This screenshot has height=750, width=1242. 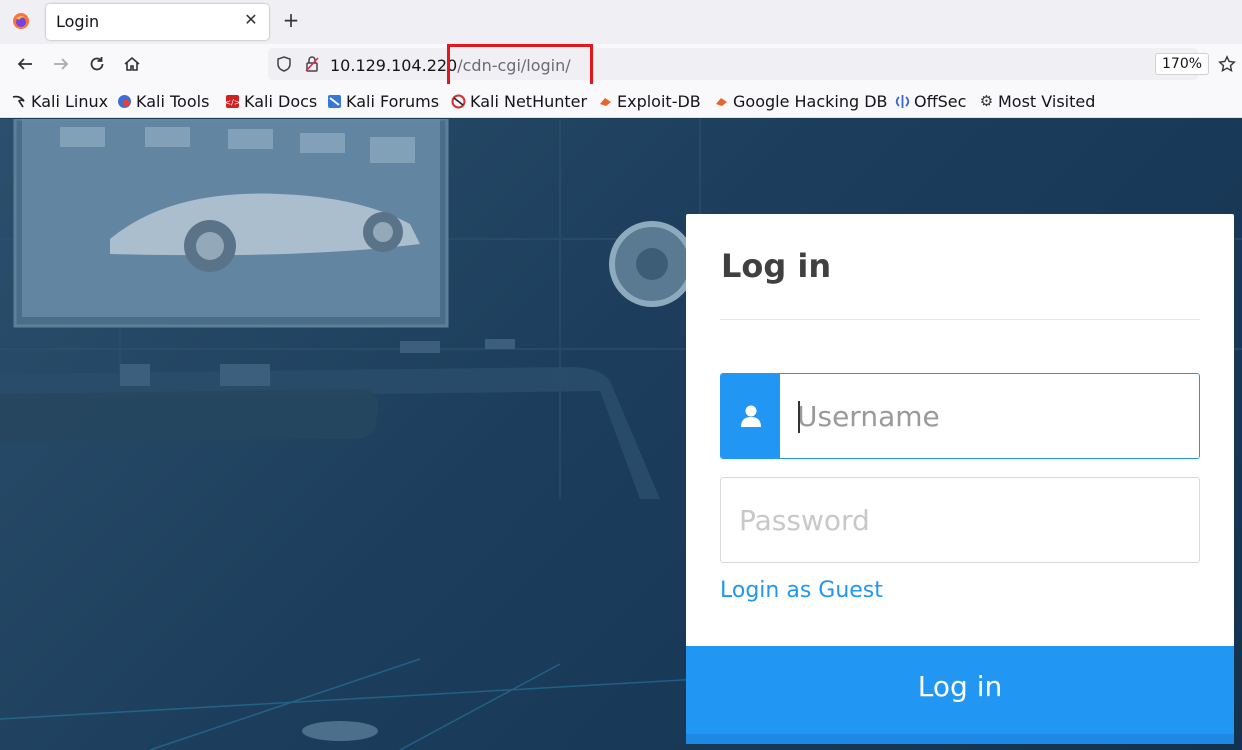 I want to click on gear-icon: ⚙, so click(x=986, y=101).